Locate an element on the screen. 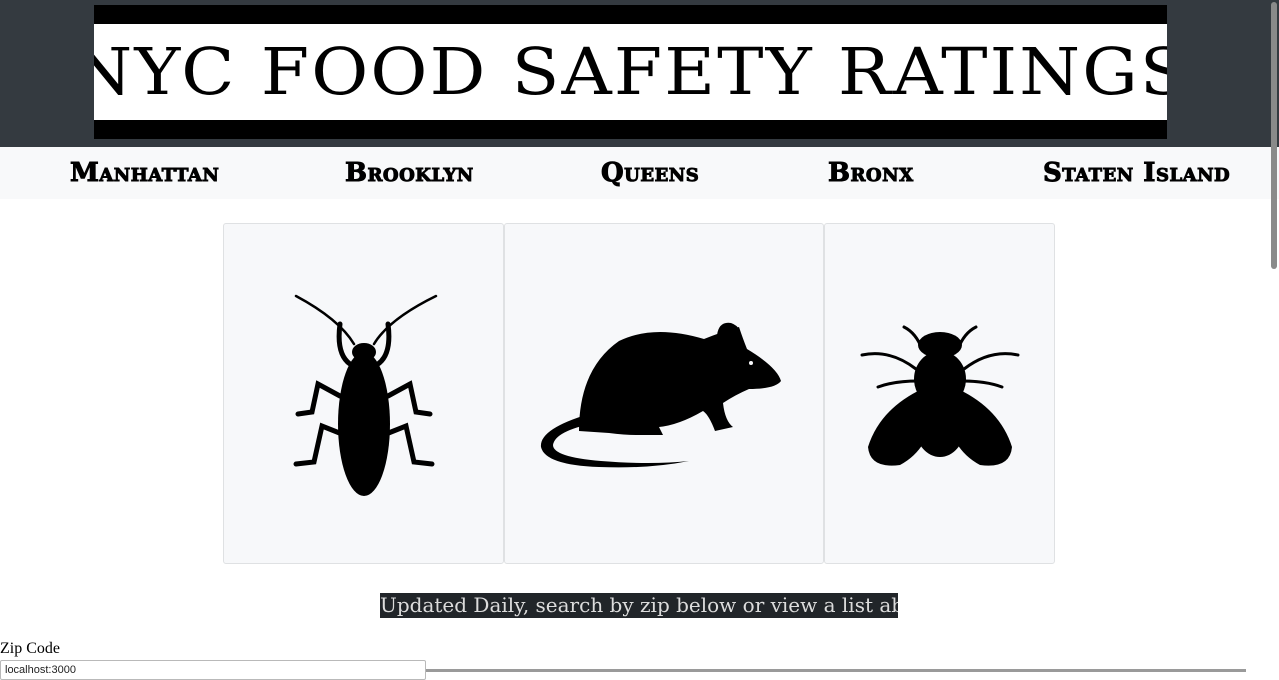 Image resolution: width=1279 pixels, height=680 pixels. nav-link-staten-island: Staten Island is located at coordinates (1136, 173).